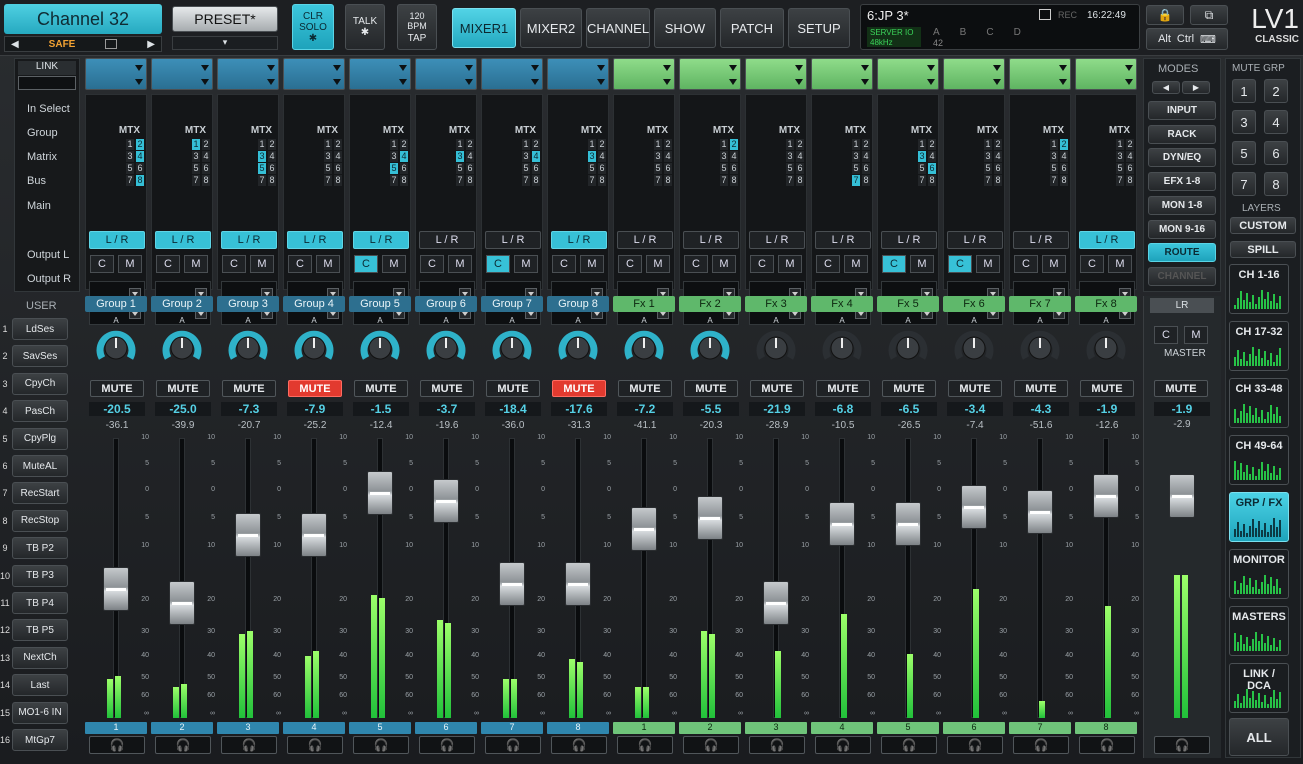 The image size is (1303, 764). I want to click on user-key-button: CpyPlg, so click(40, 438).